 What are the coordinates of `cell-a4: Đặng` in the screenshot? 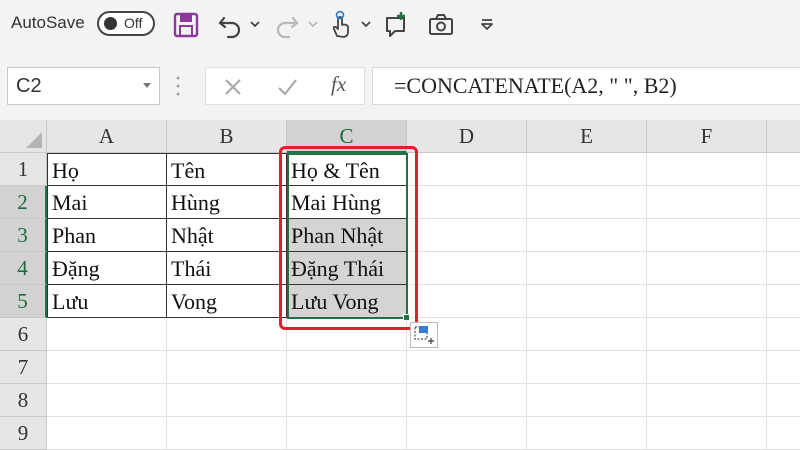 It's located at (107, 268).